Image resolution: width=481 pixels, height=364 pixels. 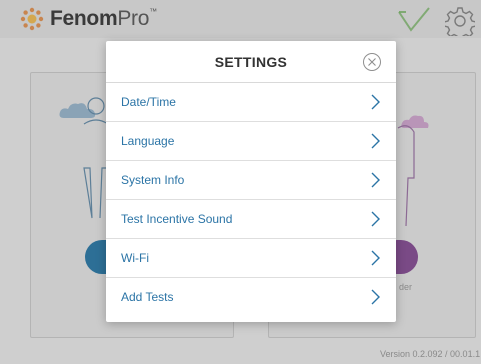 What do you see at coordinates (147, 297) in the screenshot?
I see `settings-item-label: Add Tests` at bounding box center [147, 297].